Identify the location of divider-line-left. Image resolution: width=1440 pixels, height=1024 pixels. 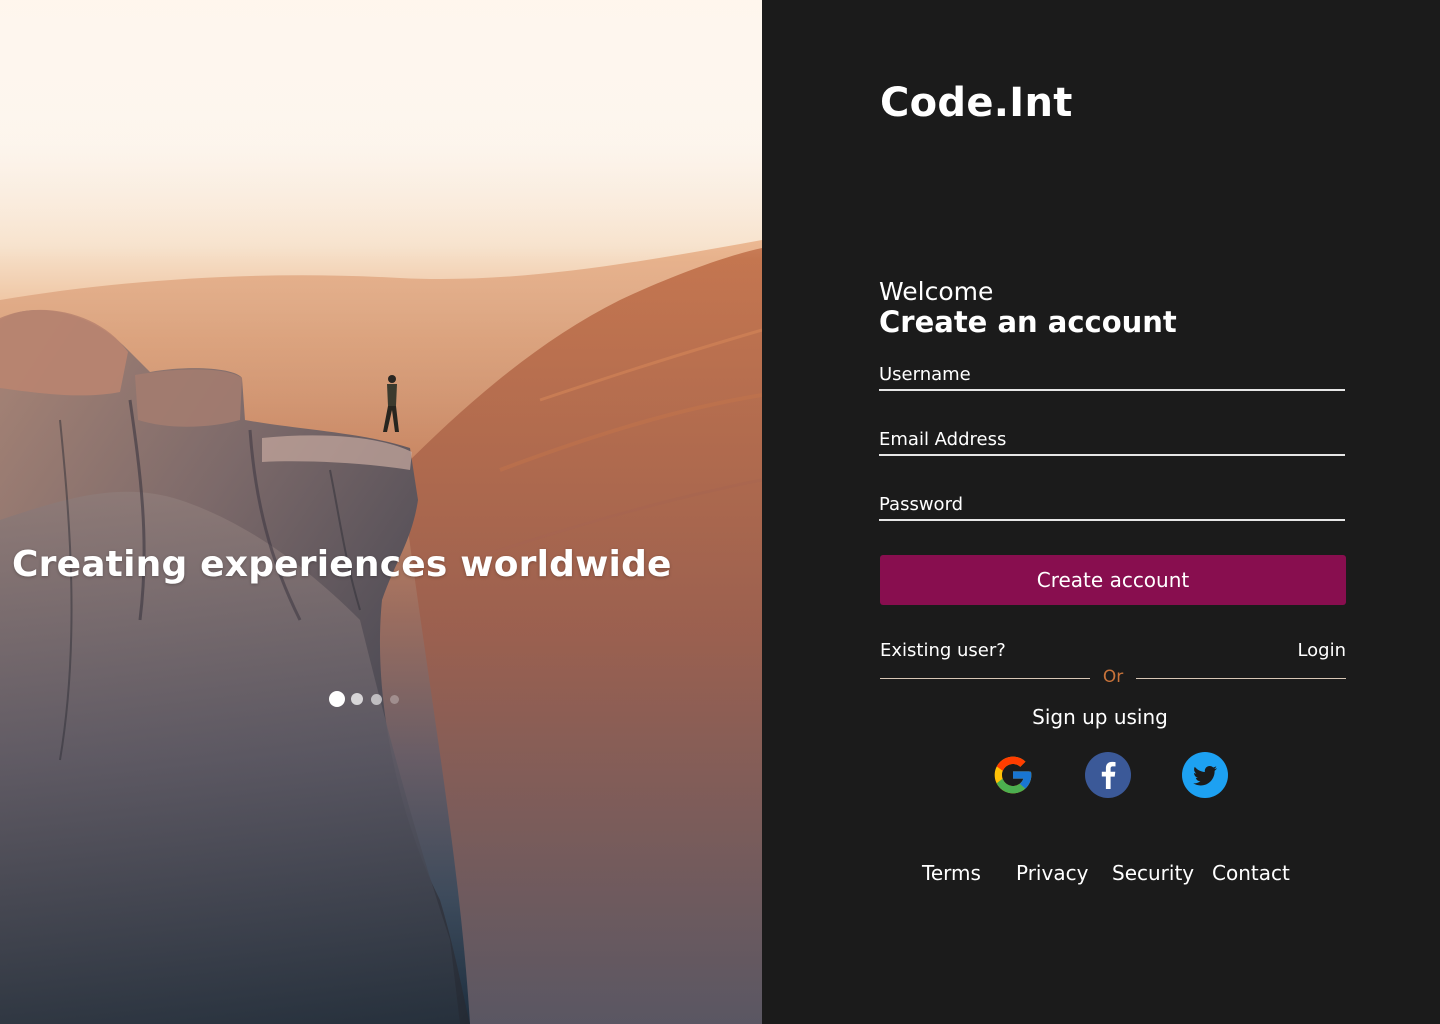
(985, 678).